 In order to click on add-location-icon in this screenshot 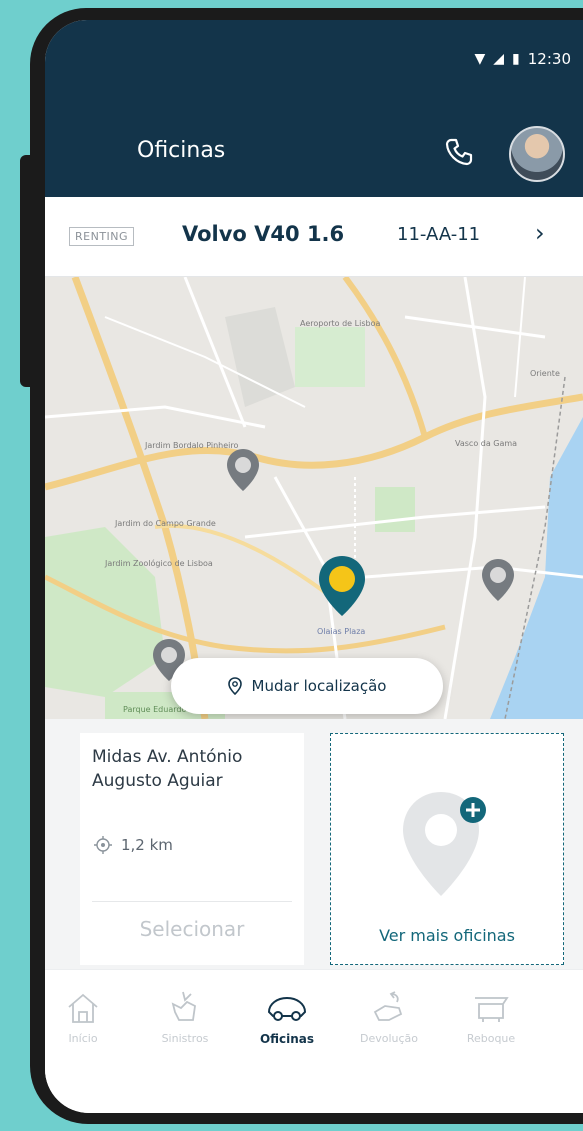, I will do `click(444, 844)`.